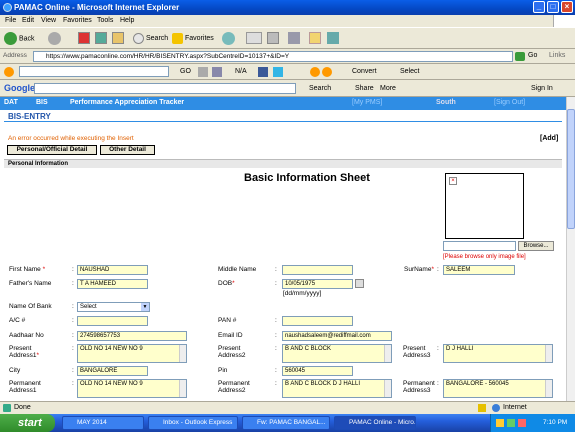 This screenshot has width=575, height=432. I want to click on present-address1-label: Present Address1*, so click(24, 352).